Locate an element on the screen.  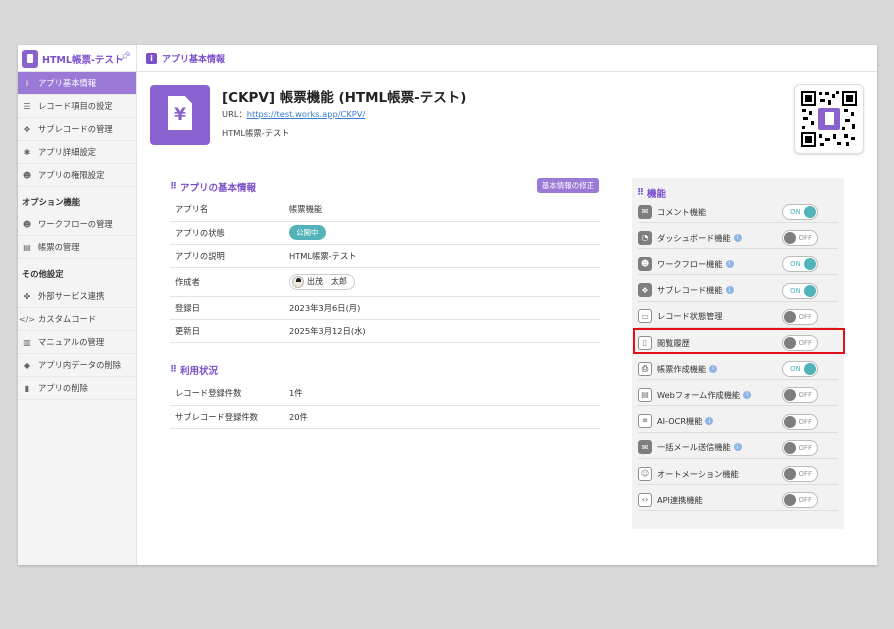
row-key: アプリの状態 is located at coordinates (227, 233).